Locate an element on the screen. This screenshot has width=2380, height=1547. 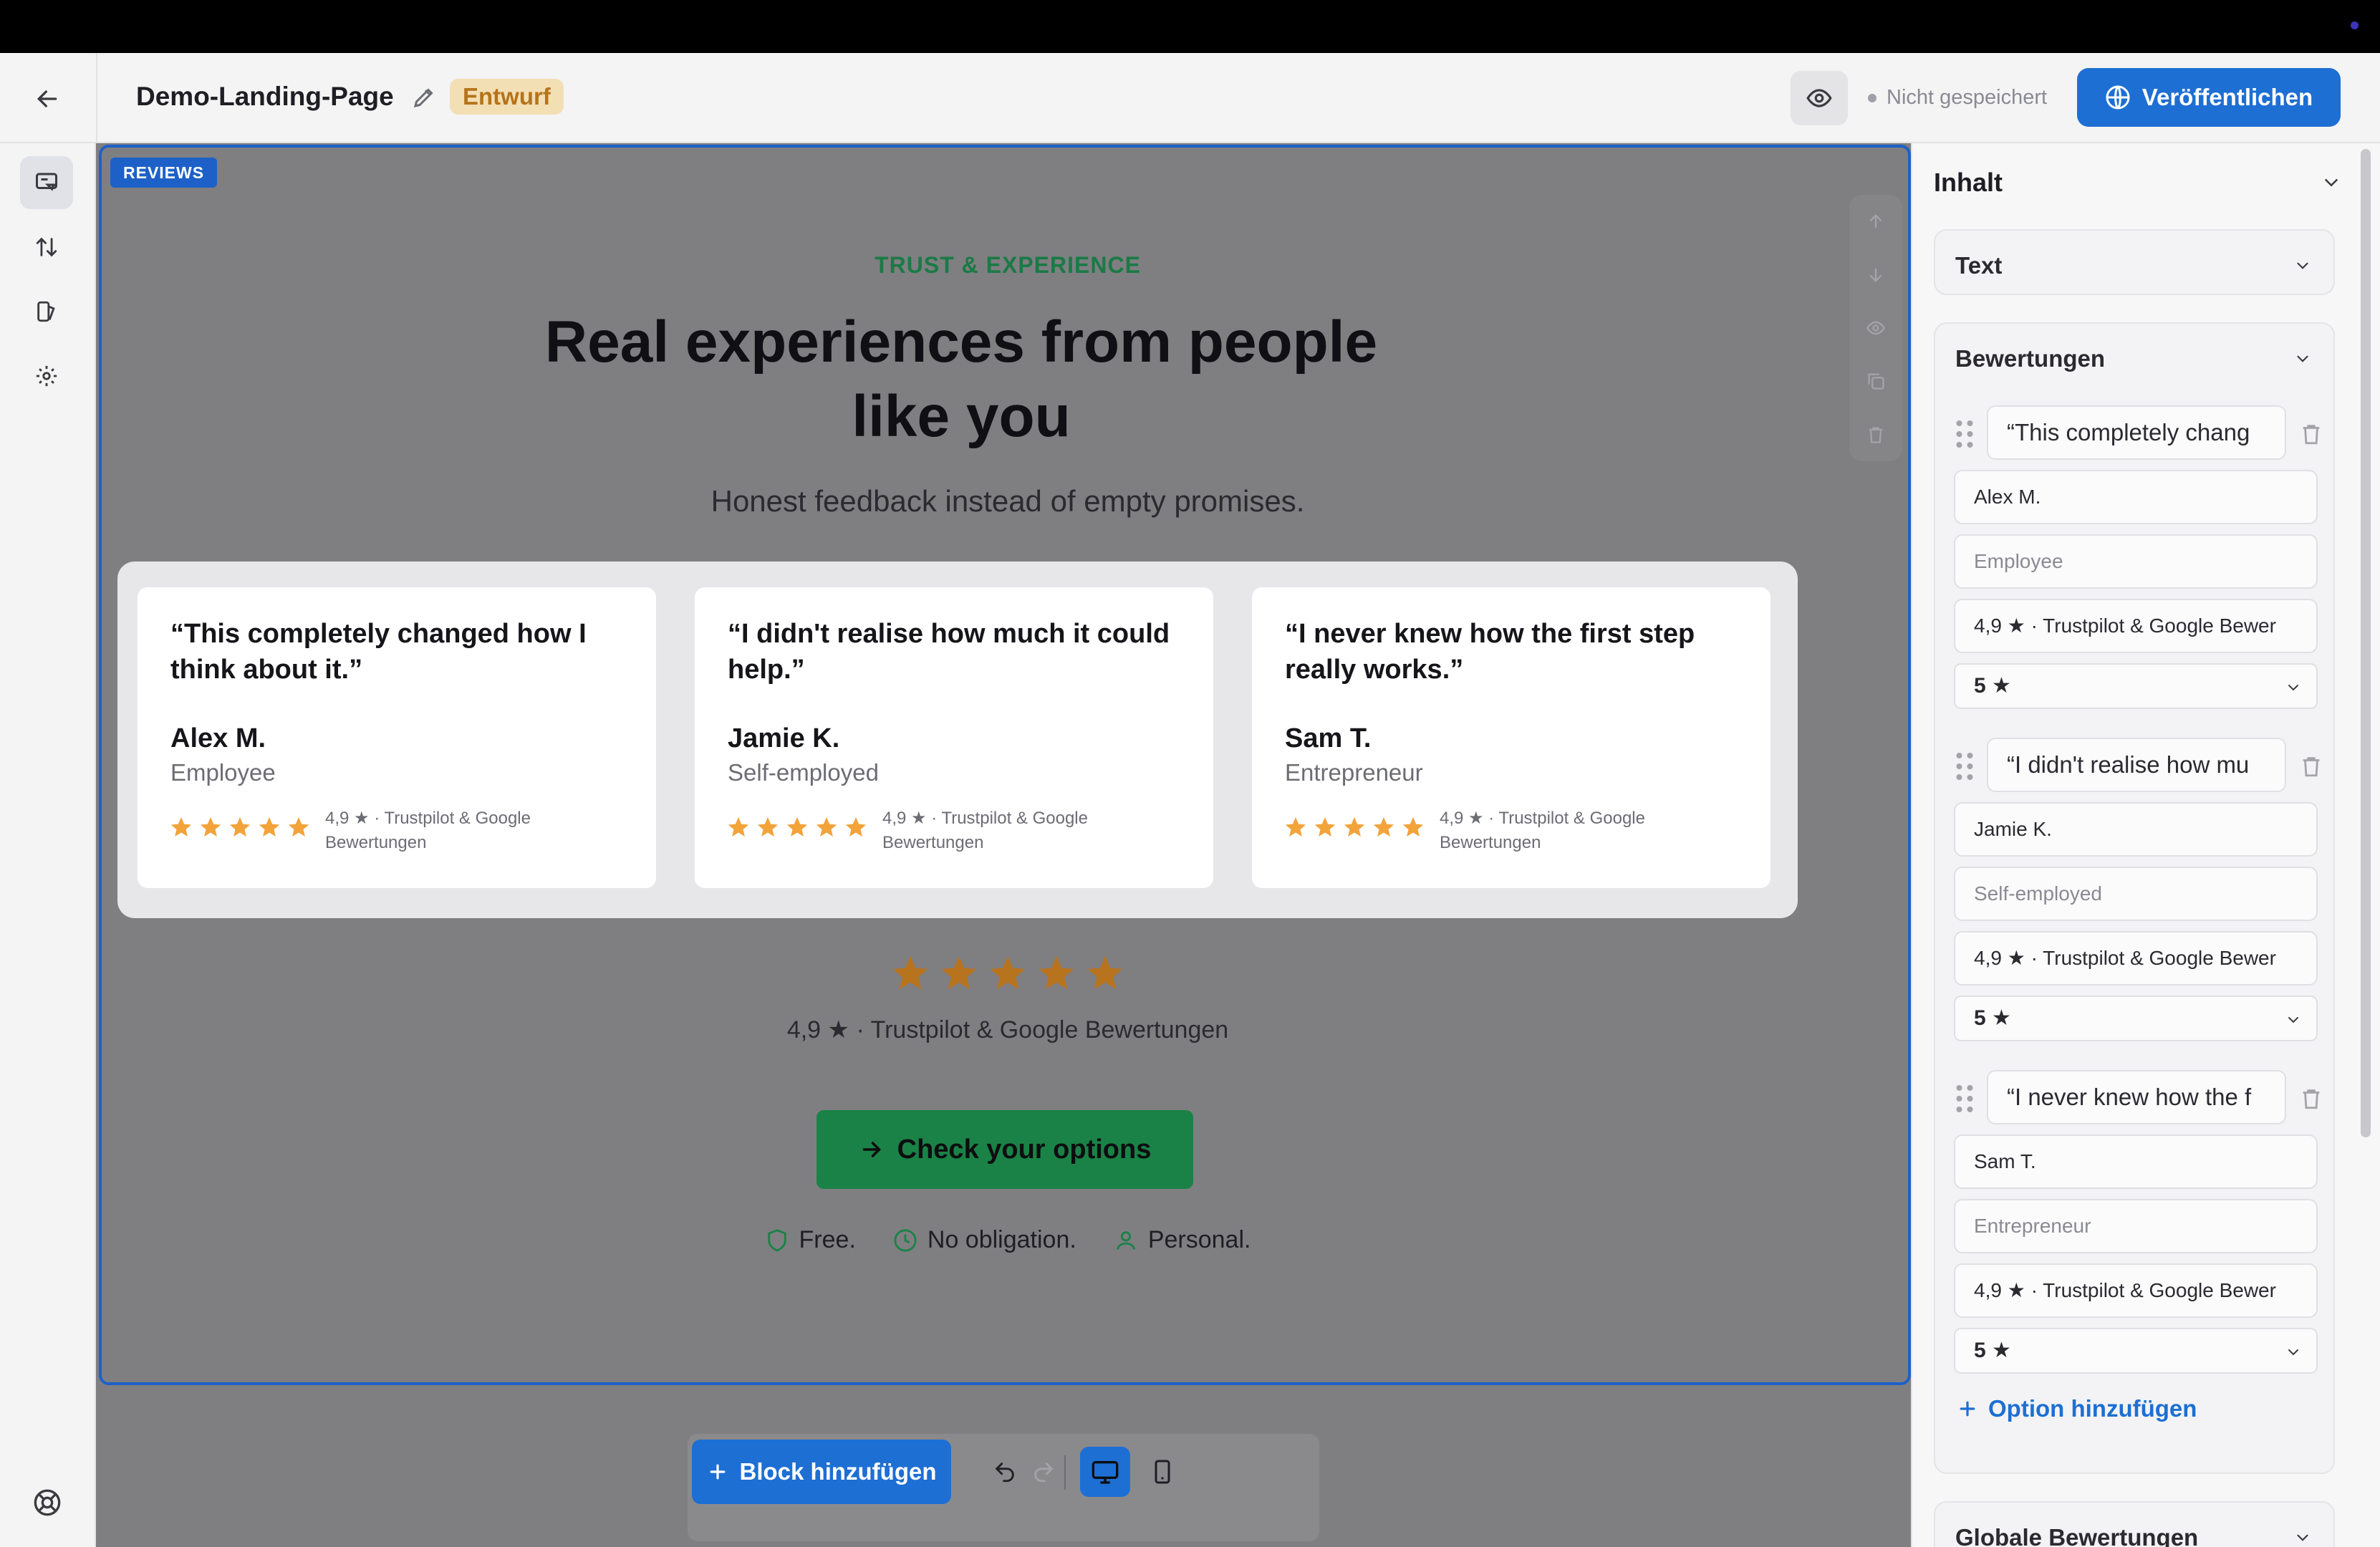
add-block-label: Block hinzufügen is located at coordinates (838, 1471).